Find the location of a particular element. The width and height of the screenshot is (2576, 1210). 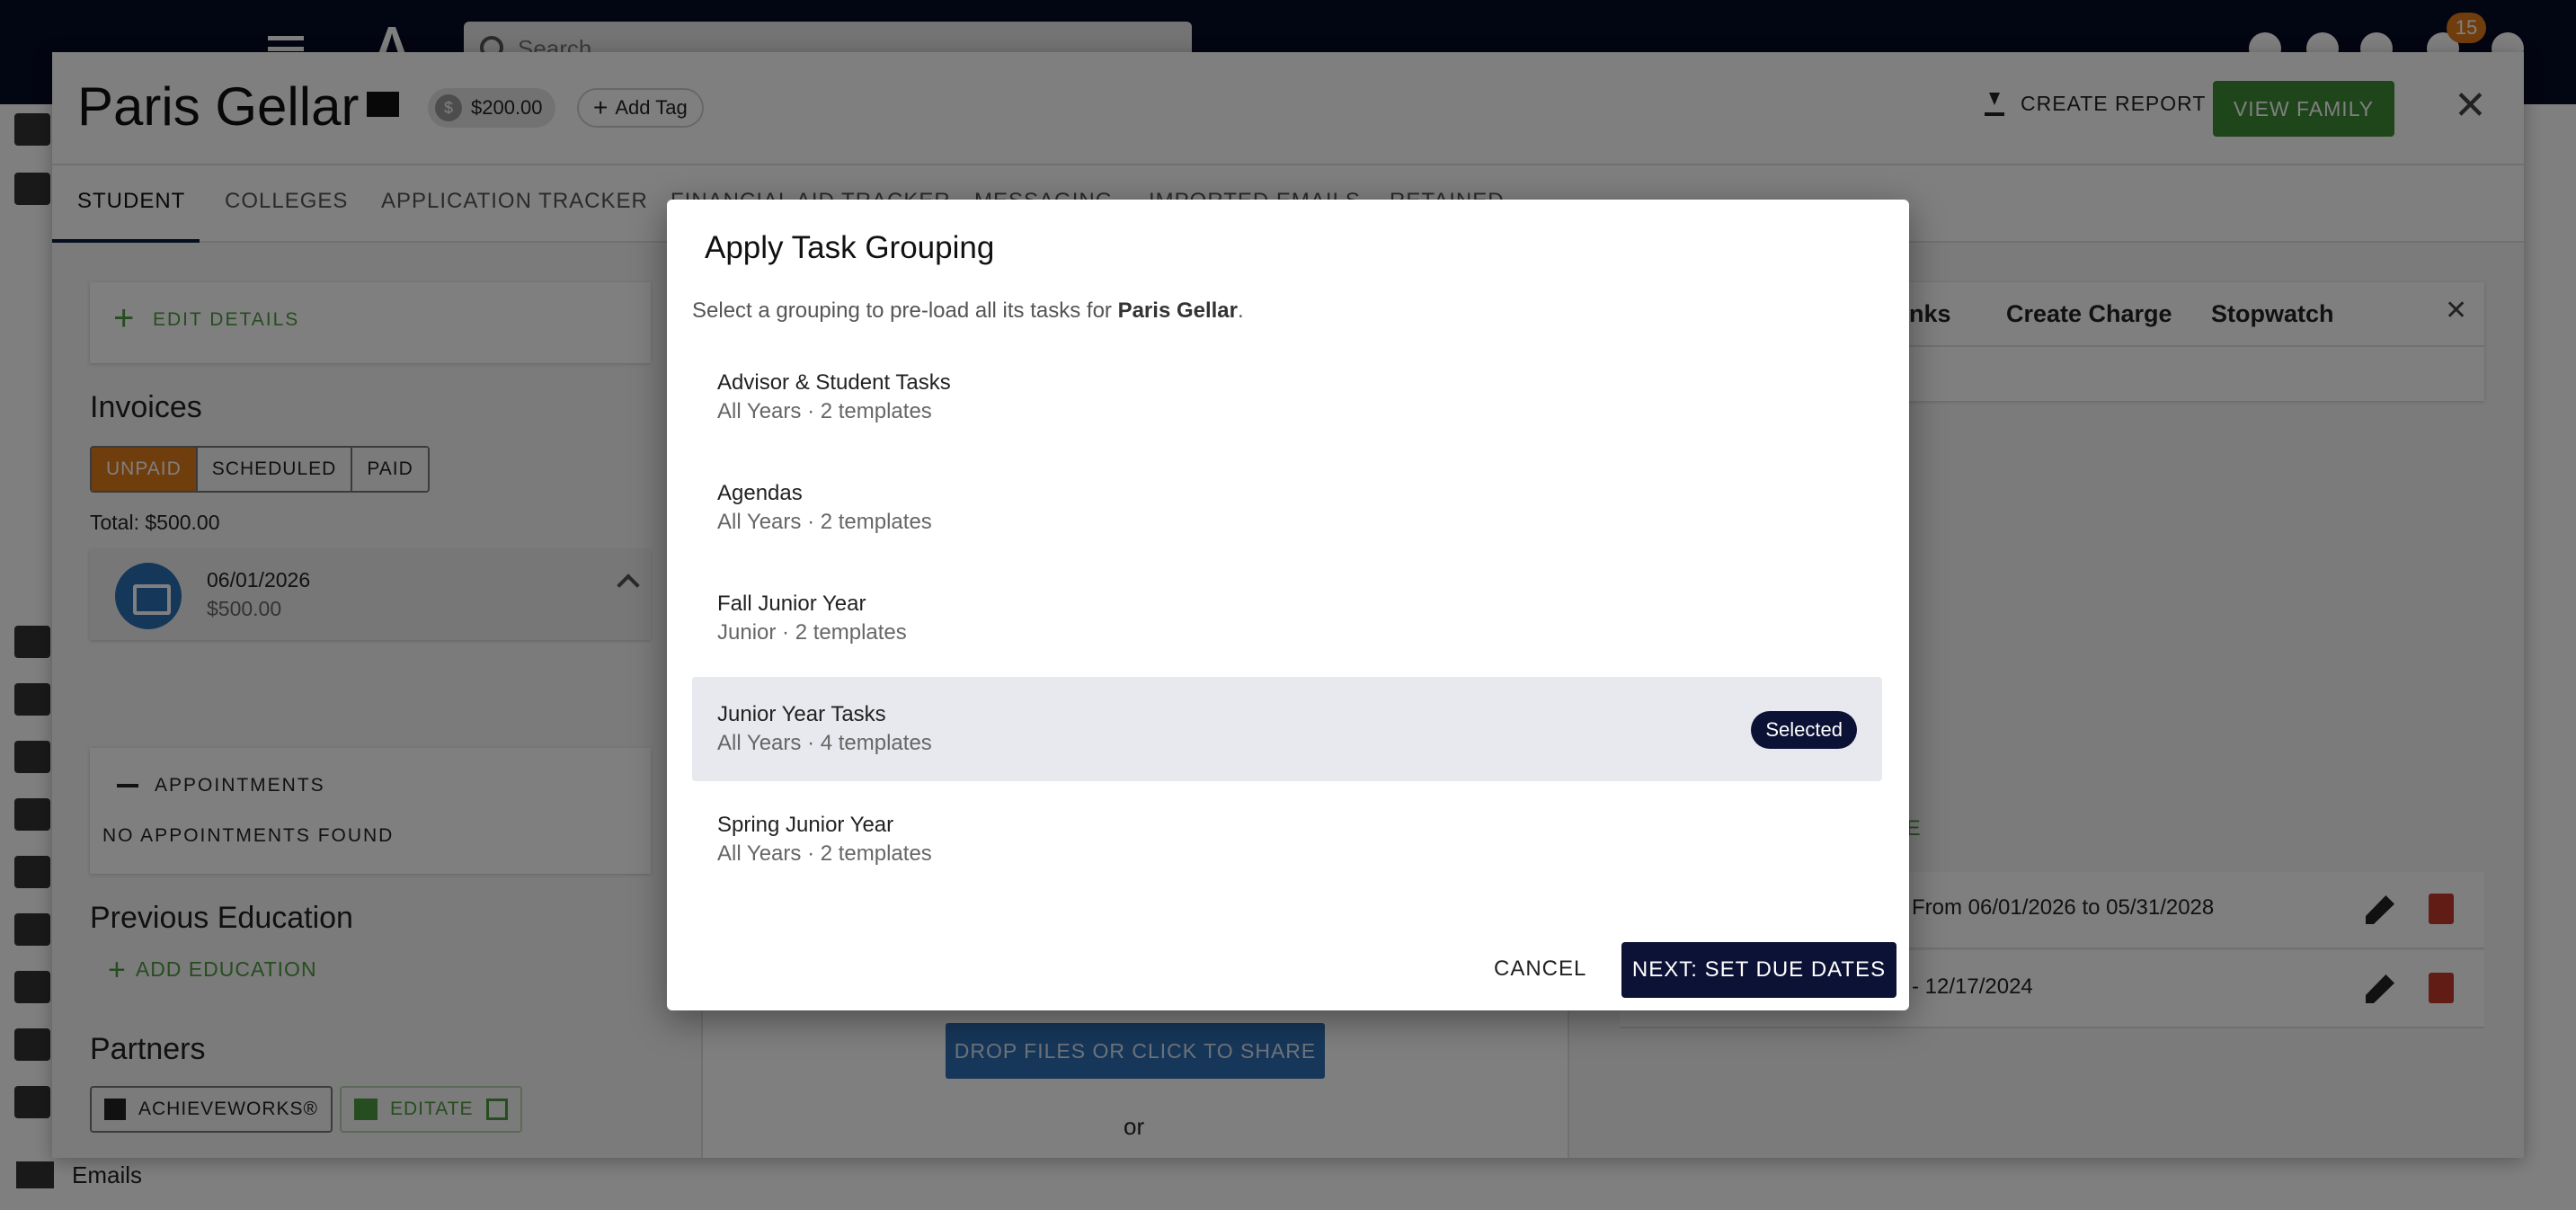

grouping-name: Agendas is located at coordinates (760, 493).